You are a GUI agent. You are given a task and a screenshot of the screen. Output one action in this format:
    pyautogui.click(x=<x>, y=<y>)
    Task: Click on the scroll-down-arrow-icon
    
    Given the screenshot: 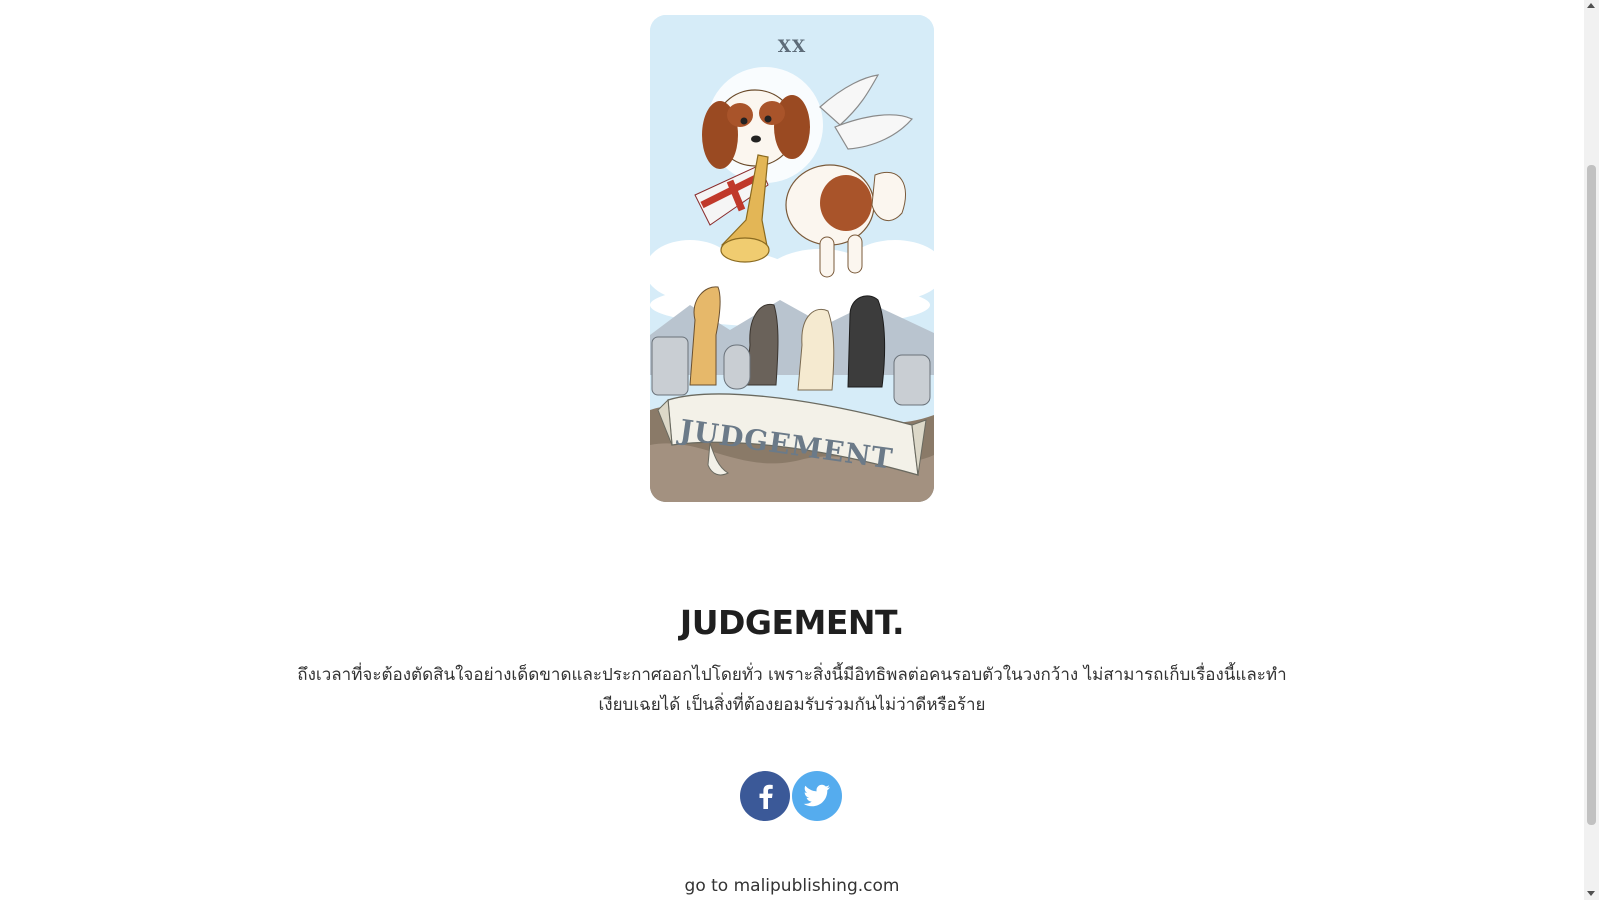 What is the action you would take?
    pyautogui.click(x=1591, y=893)
    